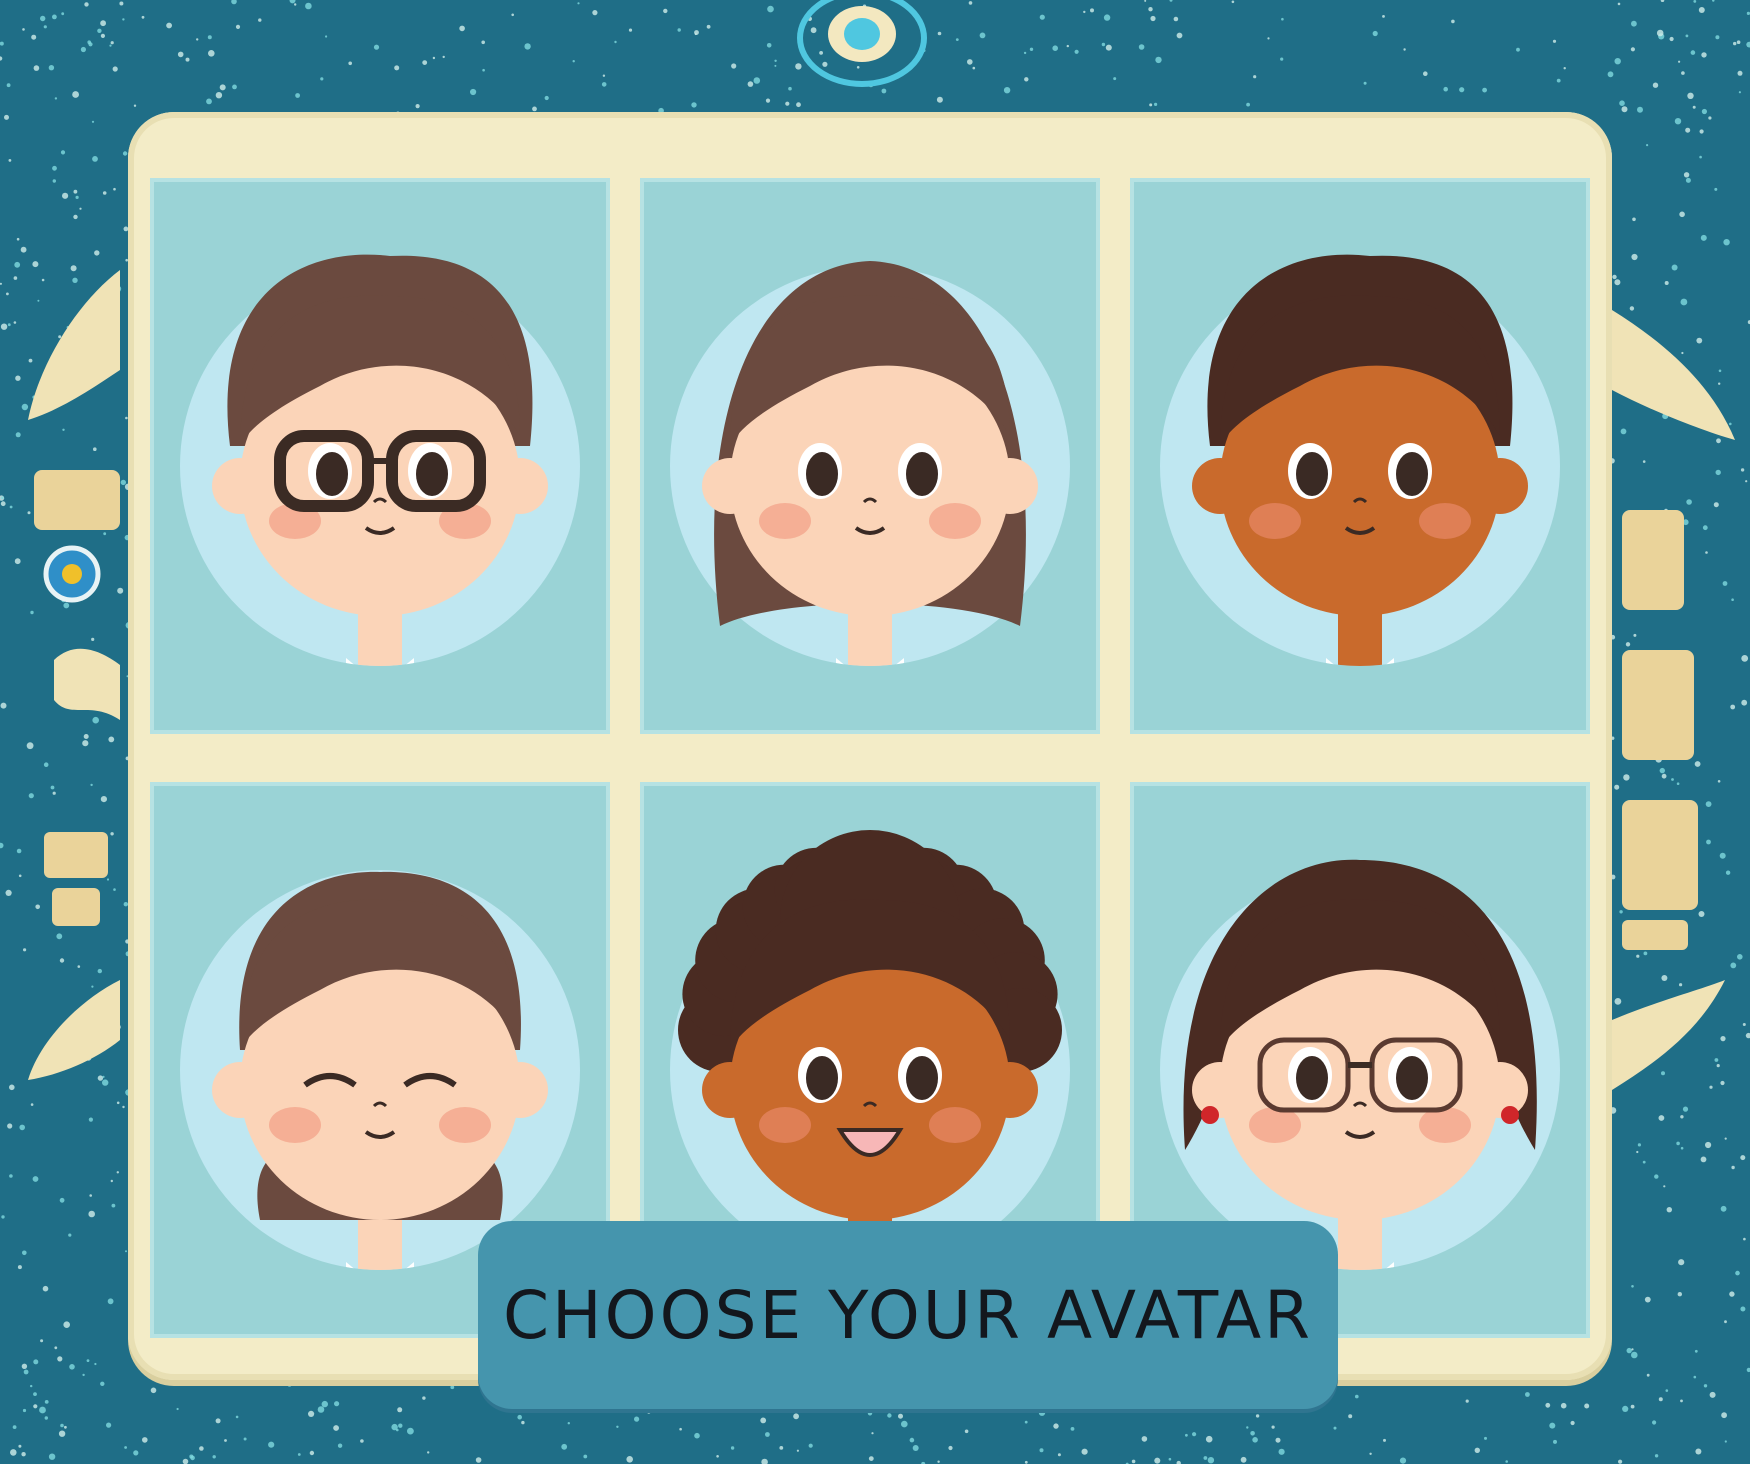 The image size is (1750, 1464). I want to click on avatar-option-girl-long-hair, so click(870, 456).